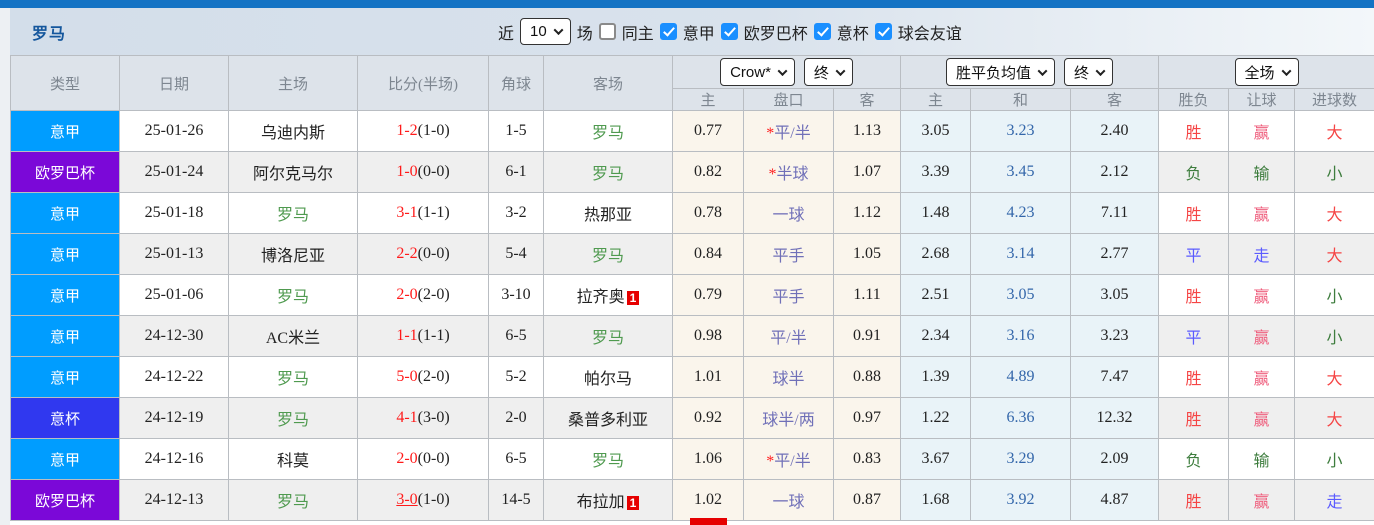  Describe the element at coordinates (516, 83) in the screenshot. I see `col-header-corners: 角球` at that location.